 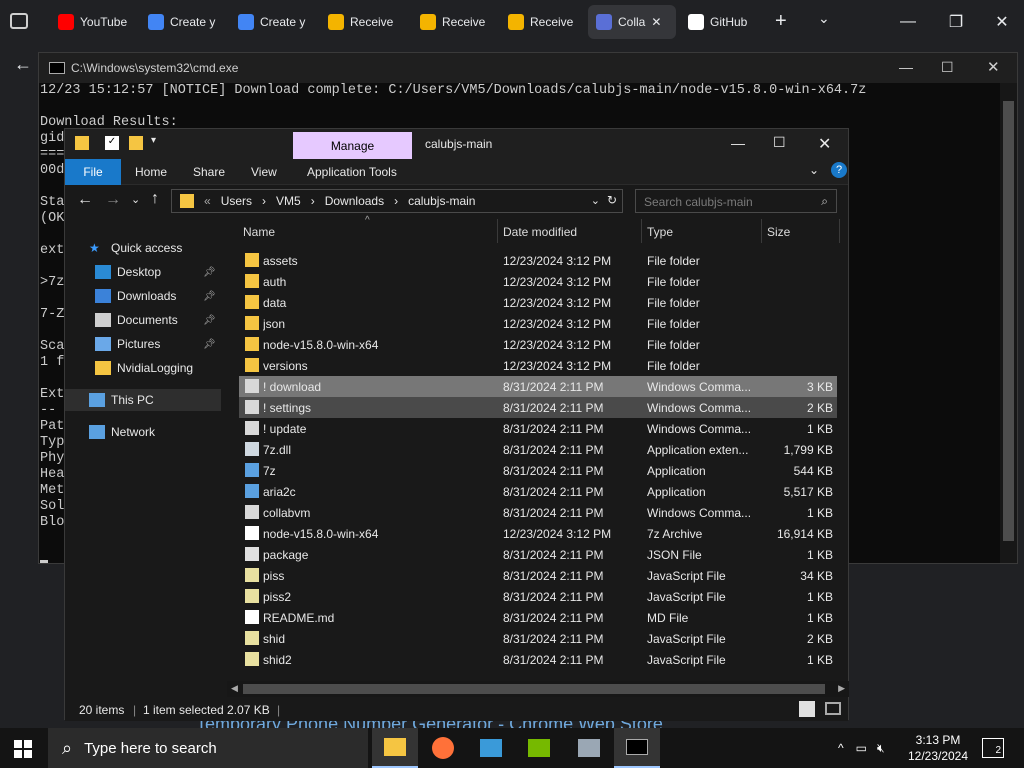 I want to click on table-row: auth 12/23/2024 3:12 PM File folder, so click(x=538, y=281).